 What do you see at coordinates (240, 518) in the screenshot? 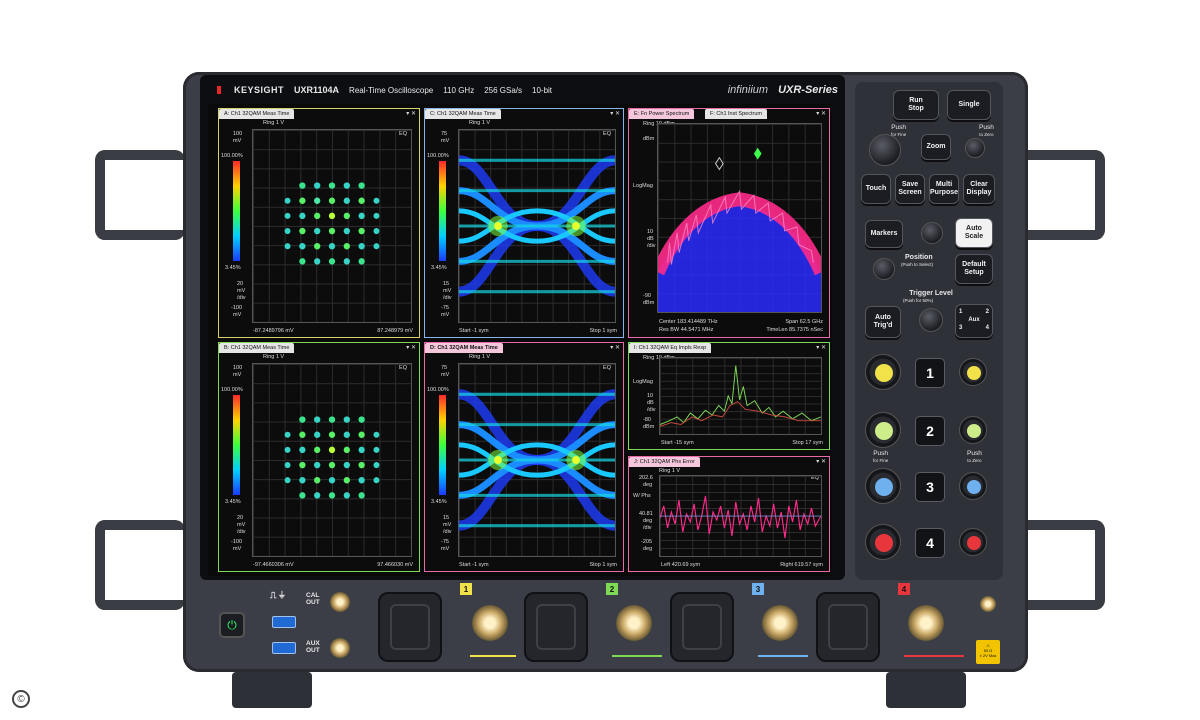
I see `window-b-ylower: 20` at bounding box center [240, 518].